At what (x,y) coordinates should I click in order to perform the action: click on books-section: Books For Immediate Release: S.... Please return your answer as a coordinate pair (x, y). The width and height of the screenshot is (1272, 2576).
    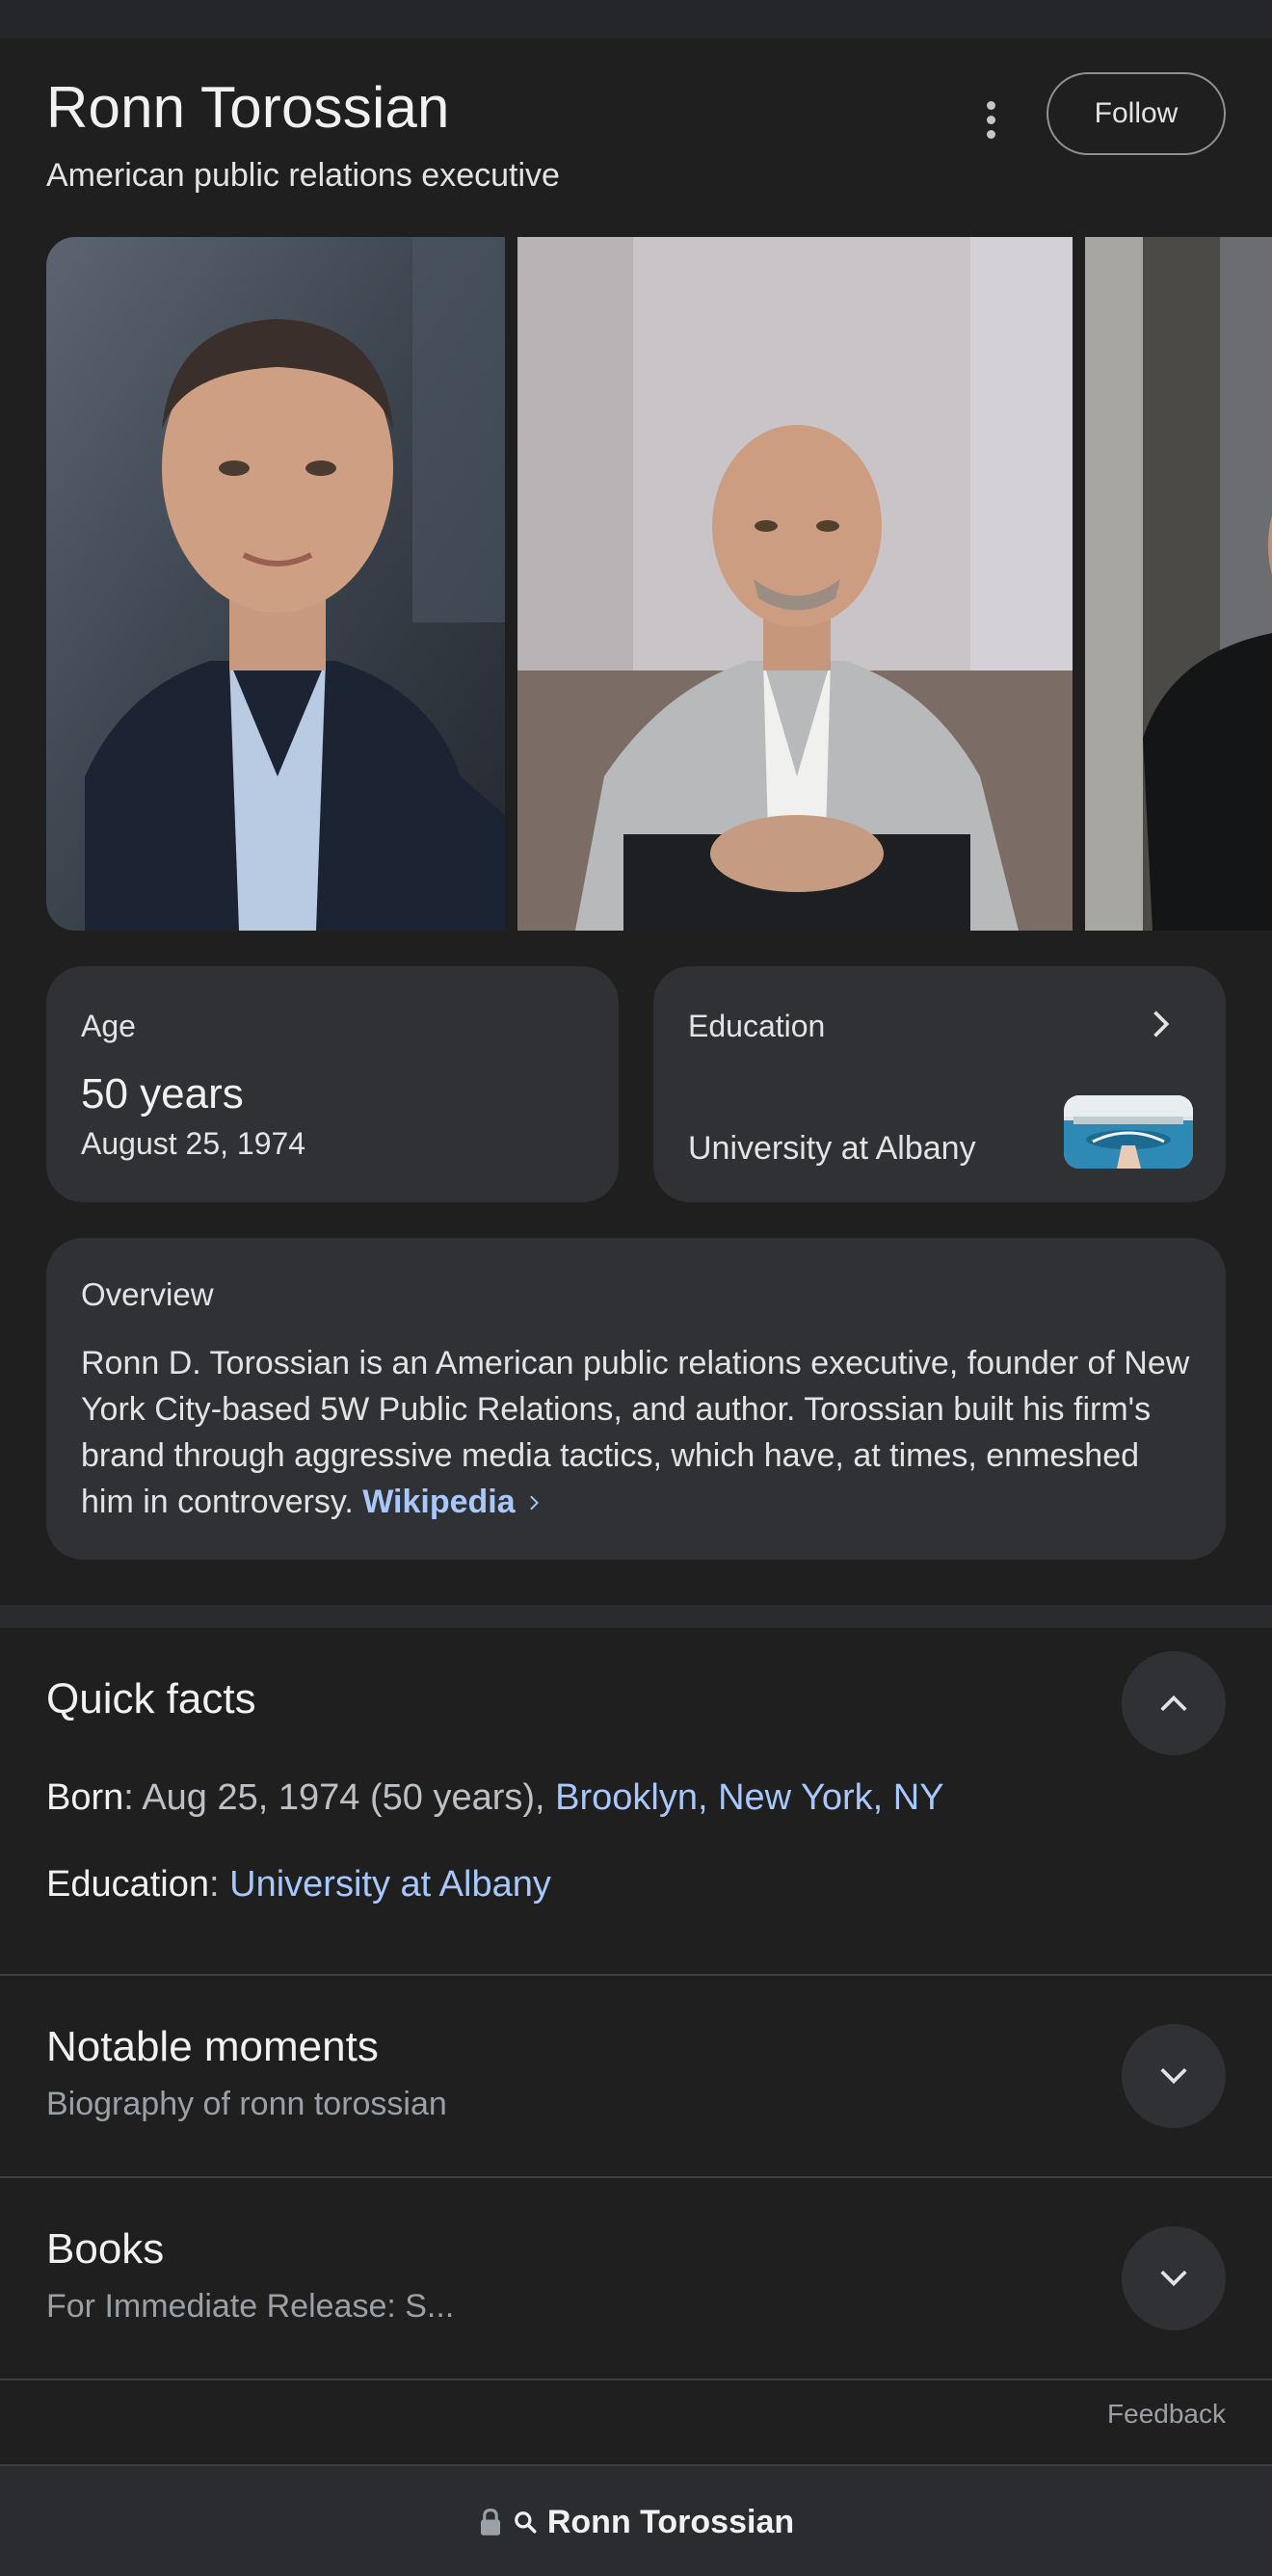
    Looking at the image, I should click on (636, 2278).